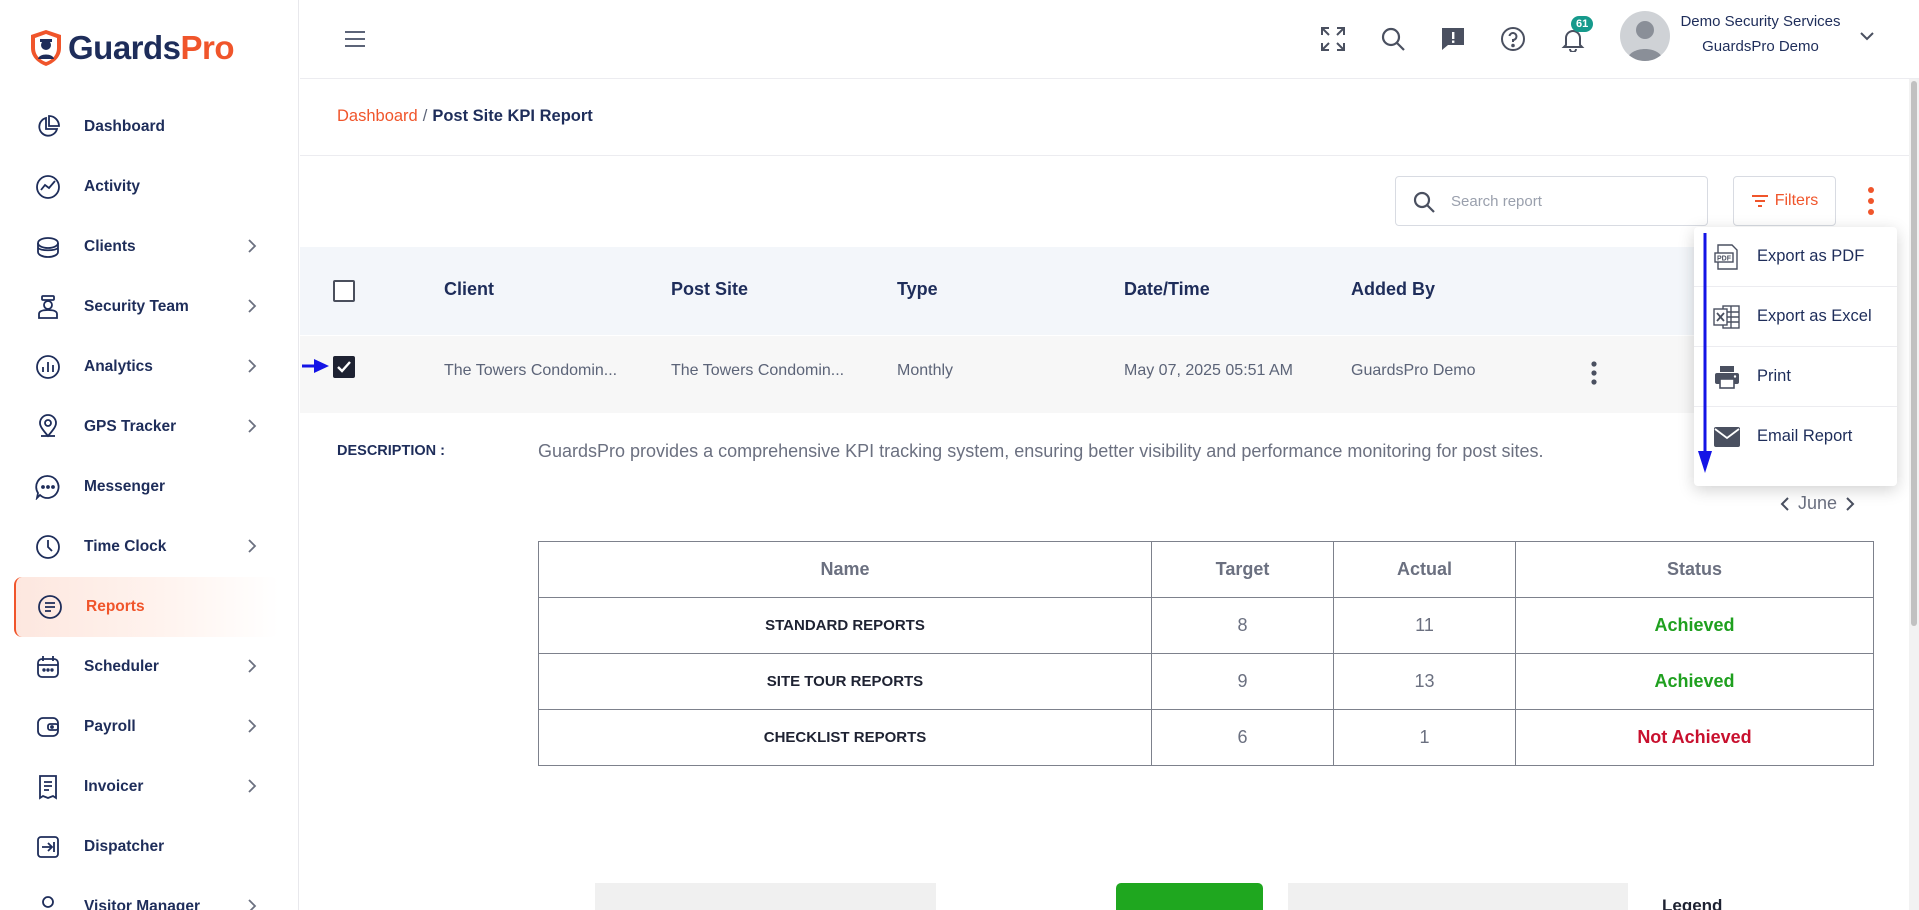 The height and width of the screenshot is (910, 1919). I want to click on more-options-icon, so click(1871, 201).